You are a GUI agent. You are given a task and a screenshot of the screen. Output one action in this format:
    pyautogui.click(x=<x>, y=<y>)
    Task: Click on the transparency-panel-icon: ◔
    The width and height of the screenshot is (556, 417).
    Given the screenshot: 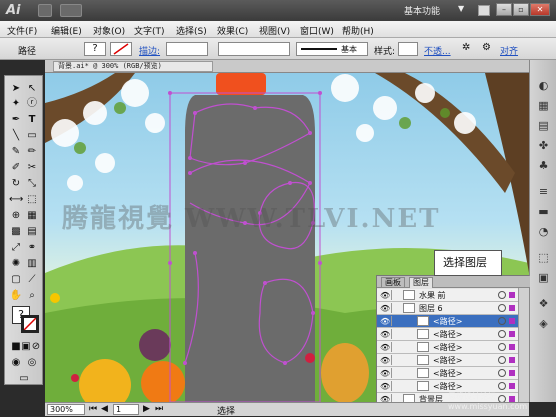 What is the action you would take?
    pyautogui.click(x=543, y=231)
    